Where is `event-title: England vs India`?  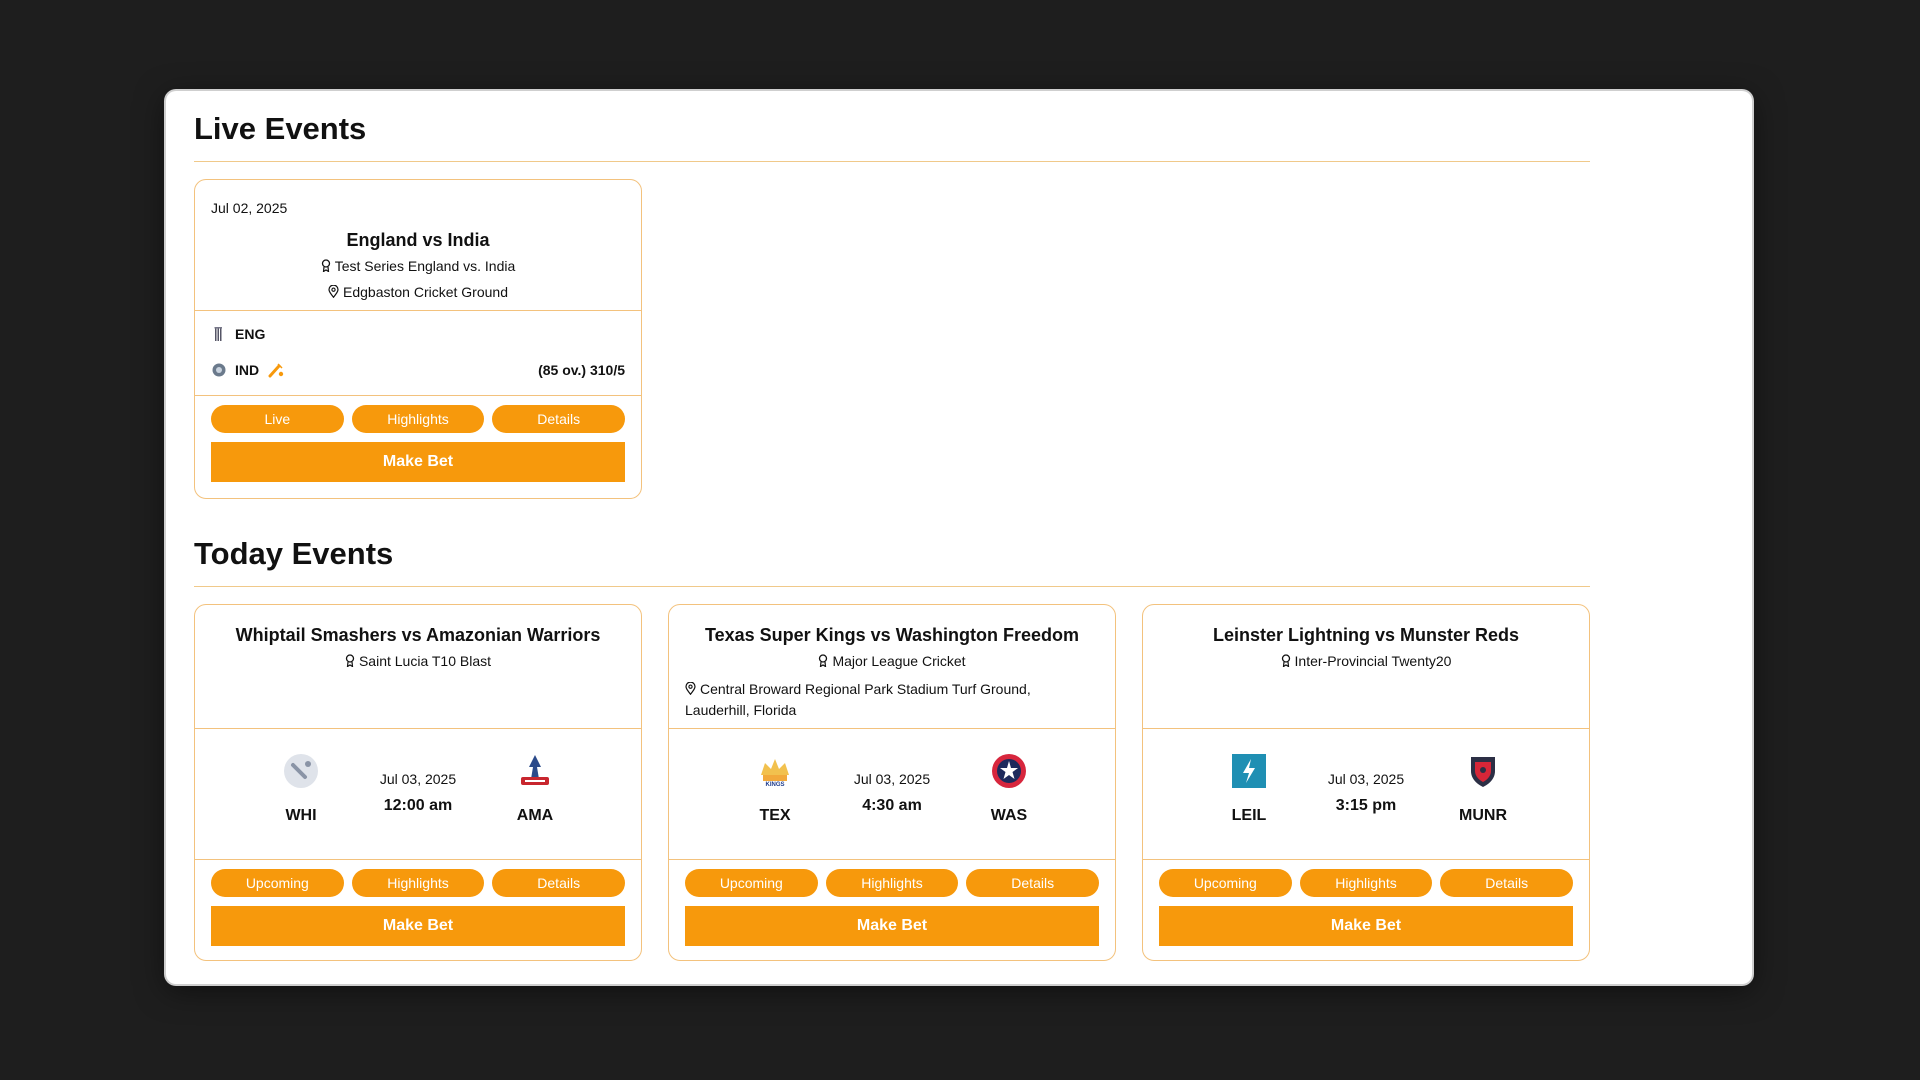 event-title: England vs India is located at coordinates (418, 240).